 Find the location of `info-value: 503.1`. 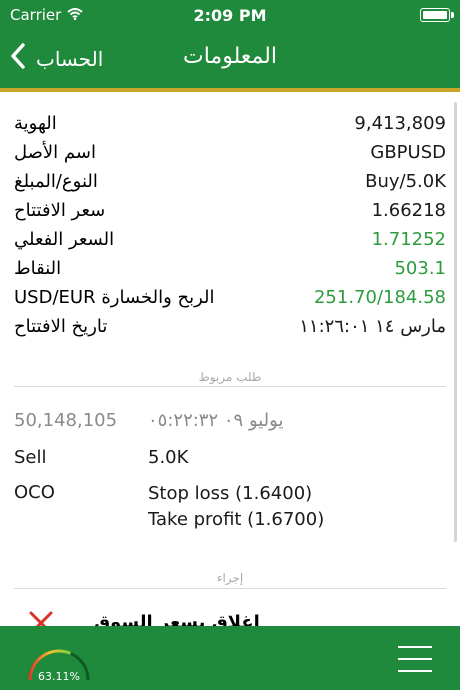

info-value: 503.1 is located at coordinates (420, 268).